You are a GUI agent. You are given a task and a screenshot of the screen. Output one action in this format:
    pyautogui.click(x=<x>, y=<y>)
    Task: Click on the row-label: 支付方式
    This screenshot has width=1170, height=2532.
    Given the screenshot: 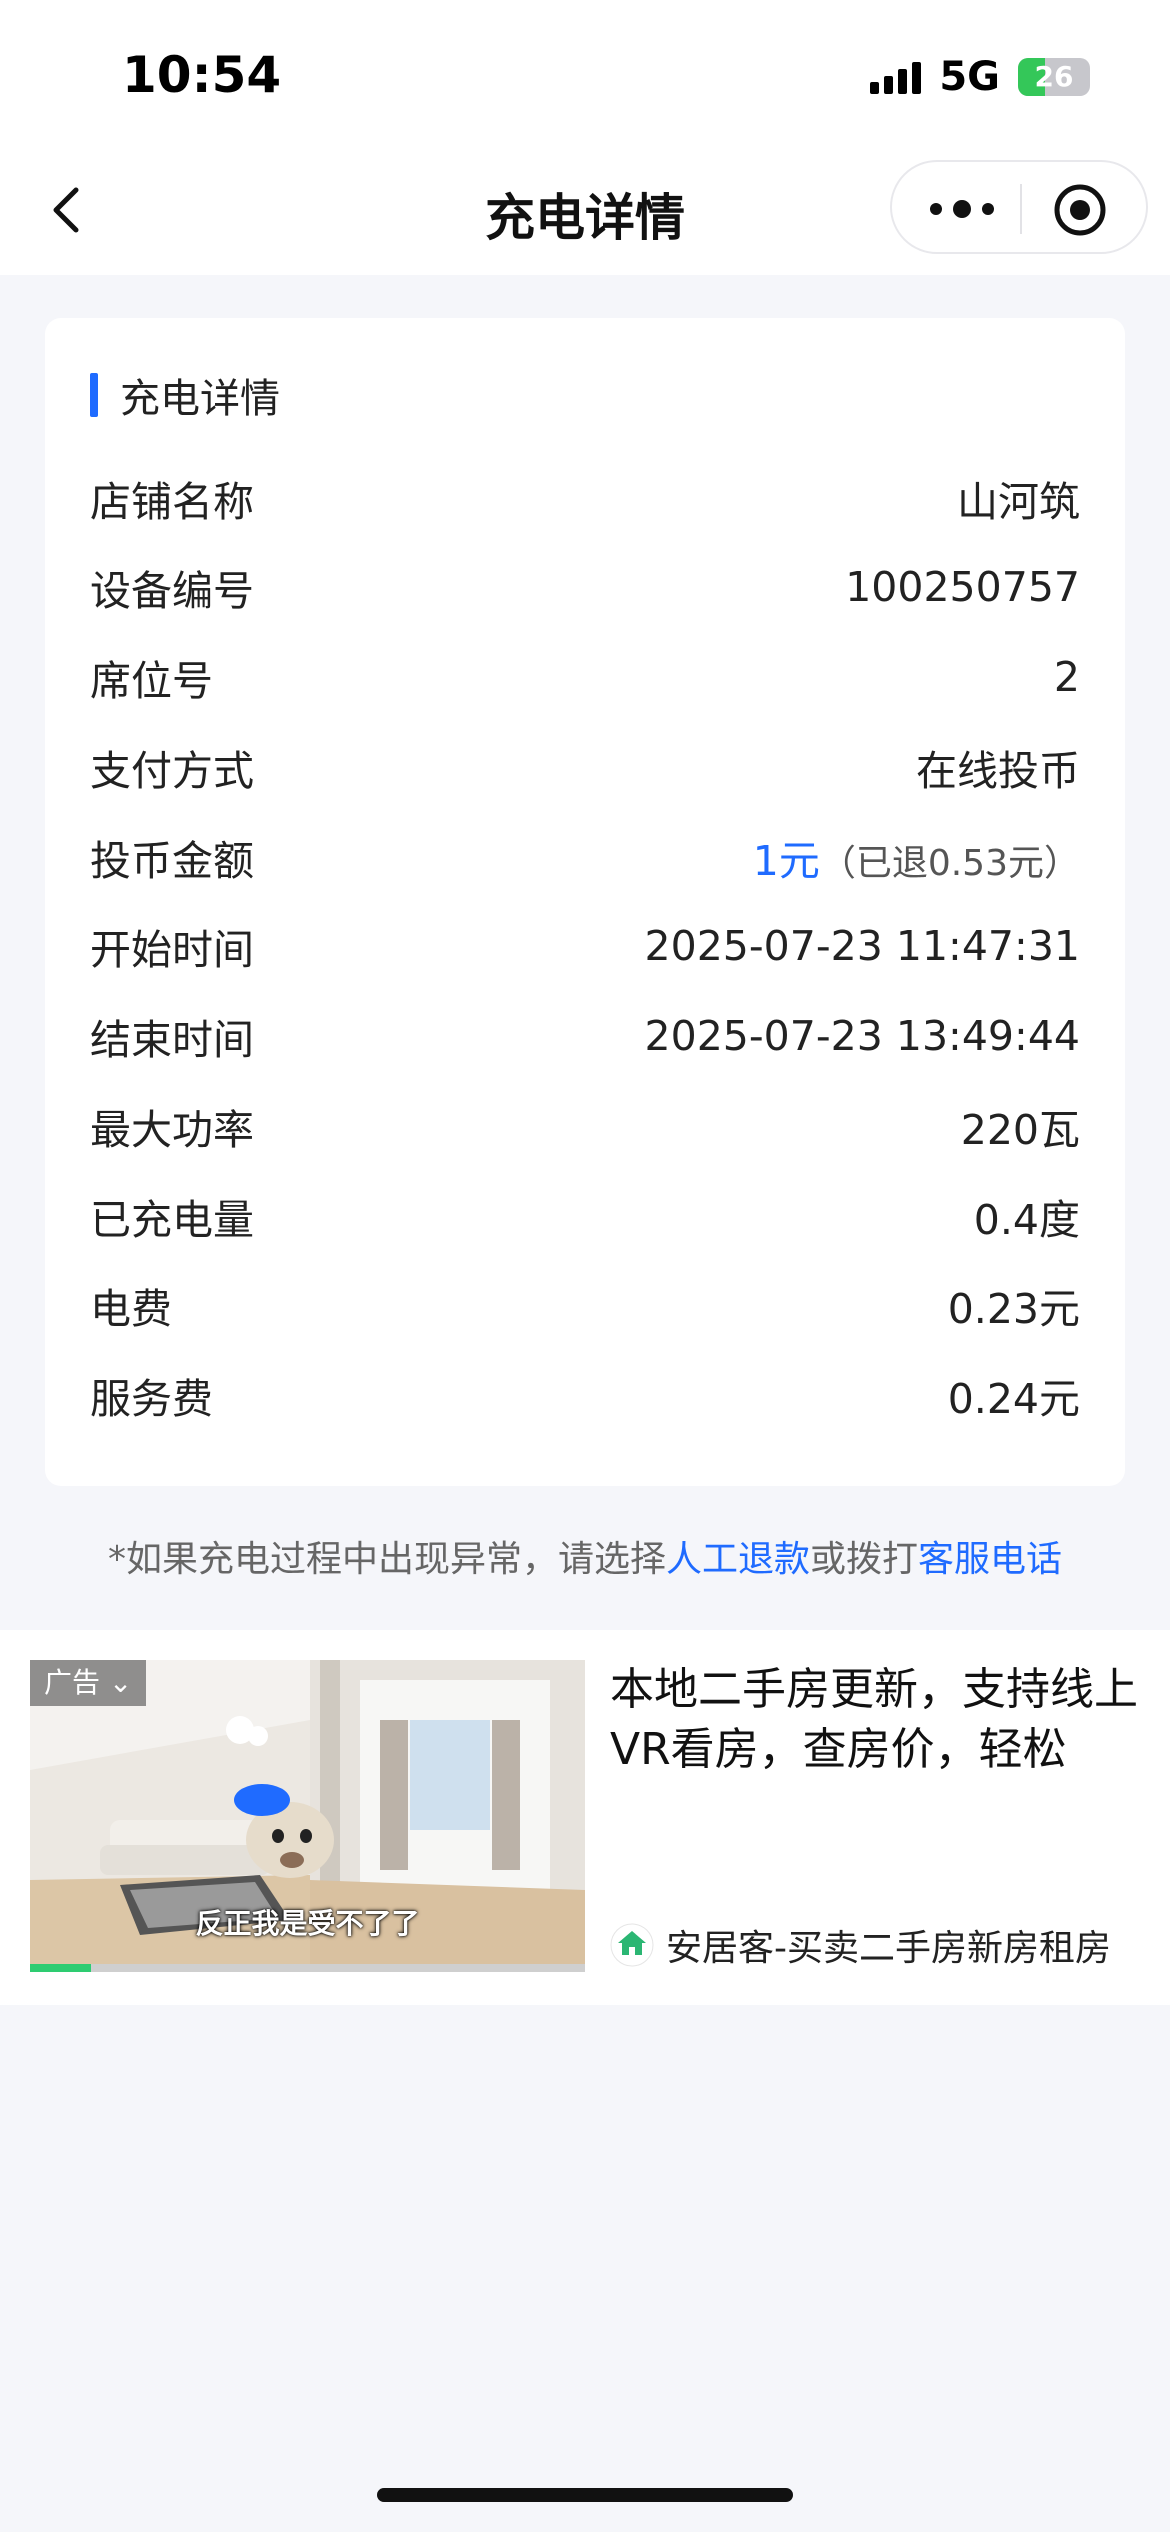 What is the action you would take?
    pyautogui.click(x=172, y=771)
    